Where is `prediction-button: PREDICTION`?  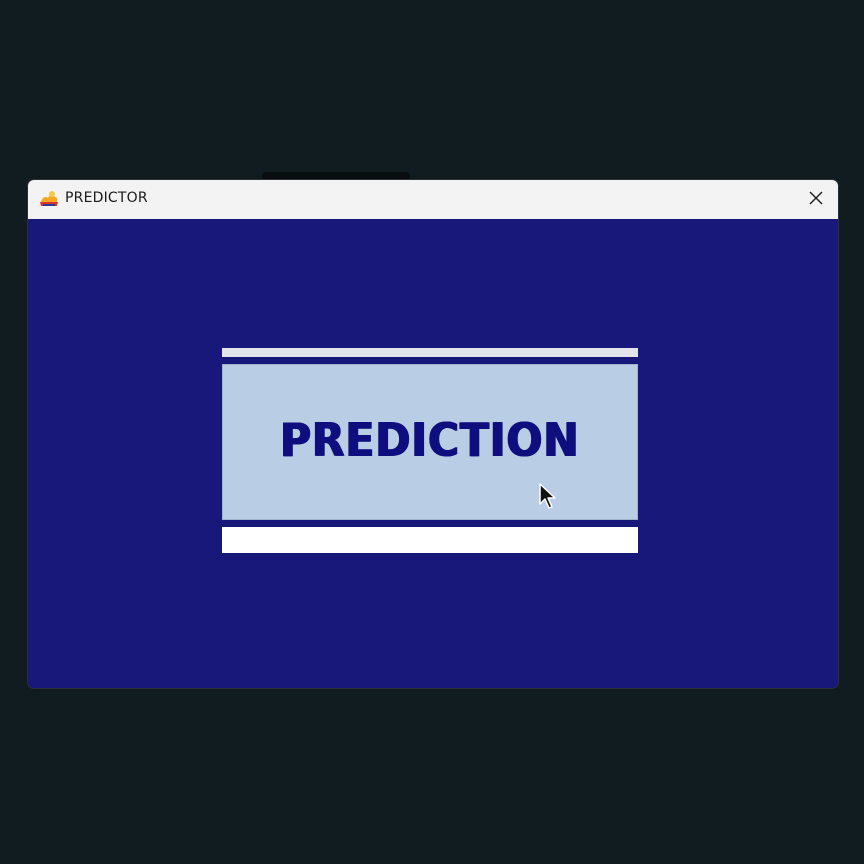 prediction-button: PREDICTION is located at coordinates (430, 442).